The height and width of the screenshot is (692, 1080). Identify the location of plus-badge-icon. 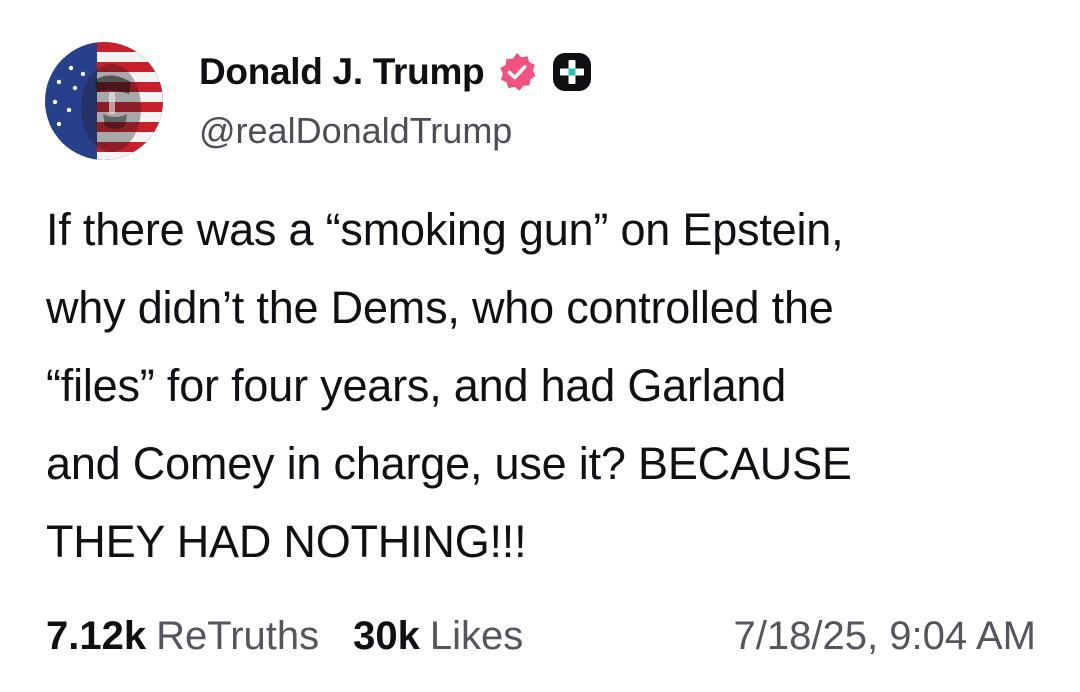
(572, 72).